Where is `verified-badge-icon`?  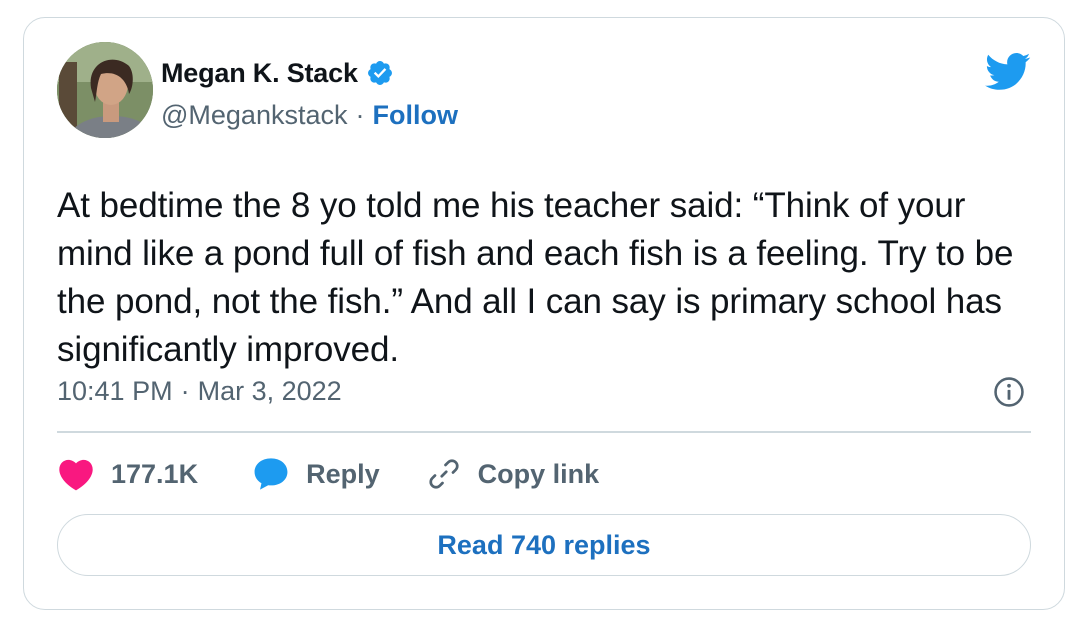
verified-badge-icon is located at coordinates (380, 73).